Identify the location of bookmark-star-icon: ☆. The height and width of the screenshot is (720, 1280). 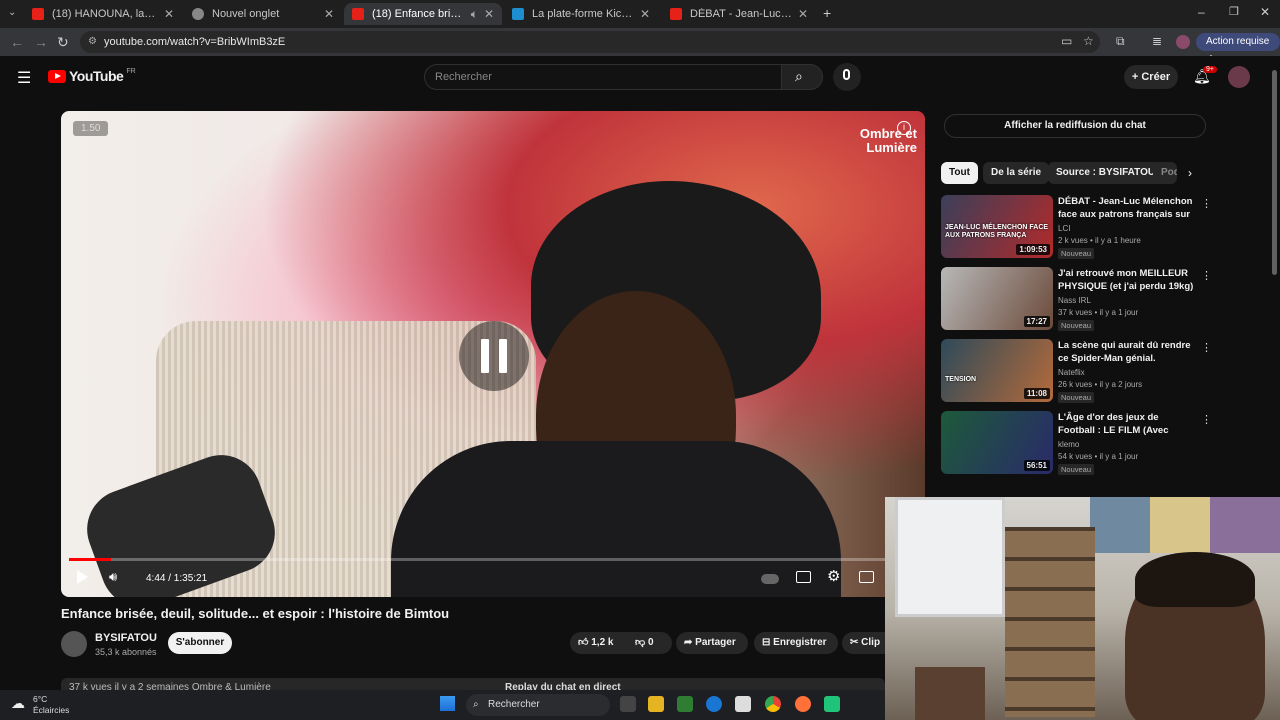
(1088, 41).